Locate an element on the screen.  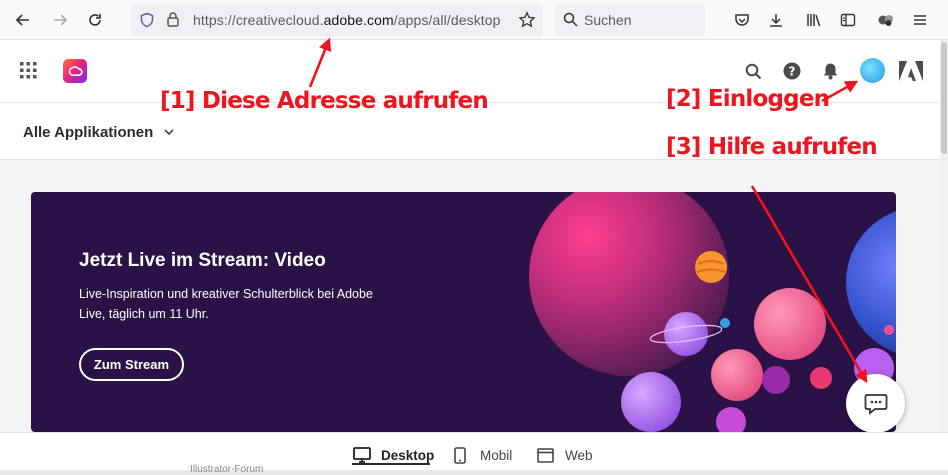
adobe-logo-icon is located at coordinates (911, 71).